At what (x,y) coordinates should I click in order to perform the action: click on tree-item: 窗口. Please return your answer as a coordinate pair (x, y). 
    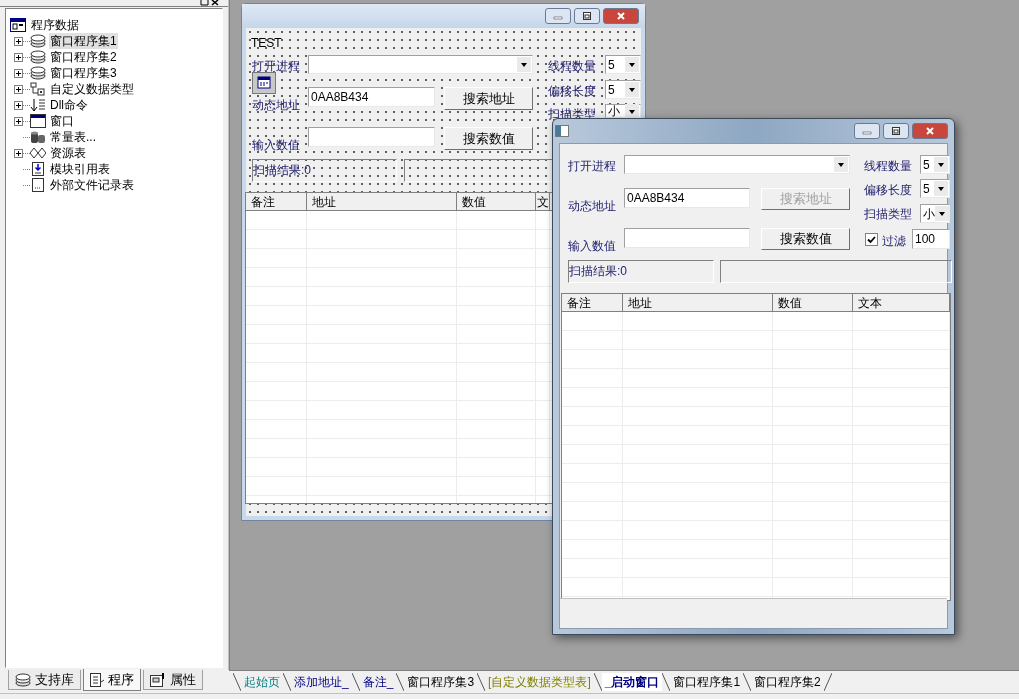
    Looking at the image, I should click on (62, 121).